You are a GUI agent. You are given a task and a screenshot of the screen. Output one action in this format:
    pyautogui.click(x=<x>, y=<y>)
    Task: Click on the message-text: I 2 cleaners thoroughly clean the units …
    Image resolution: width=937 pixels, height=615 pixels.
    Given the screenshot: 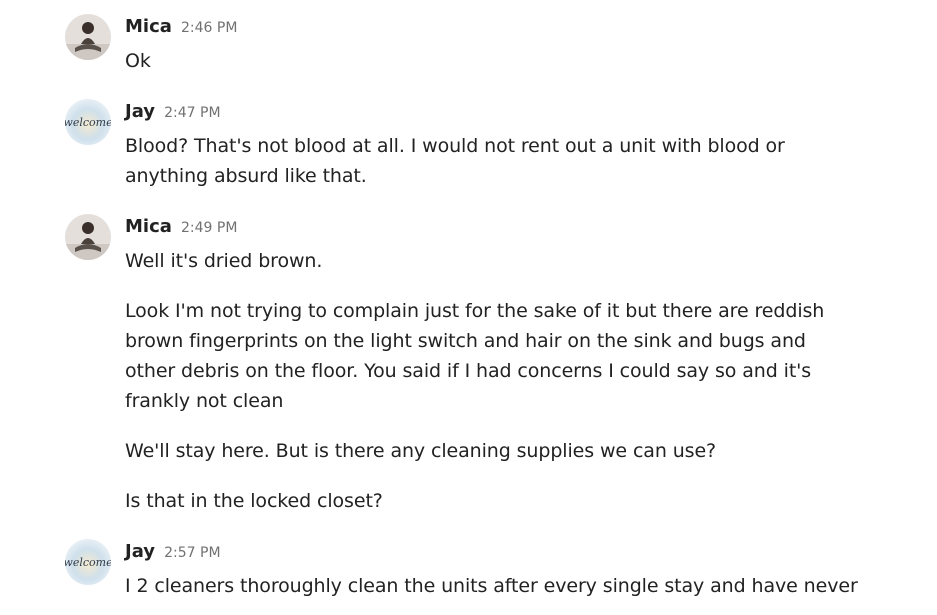 What is the action you would take?
    pyautogui.click(x=491, y=586)
    